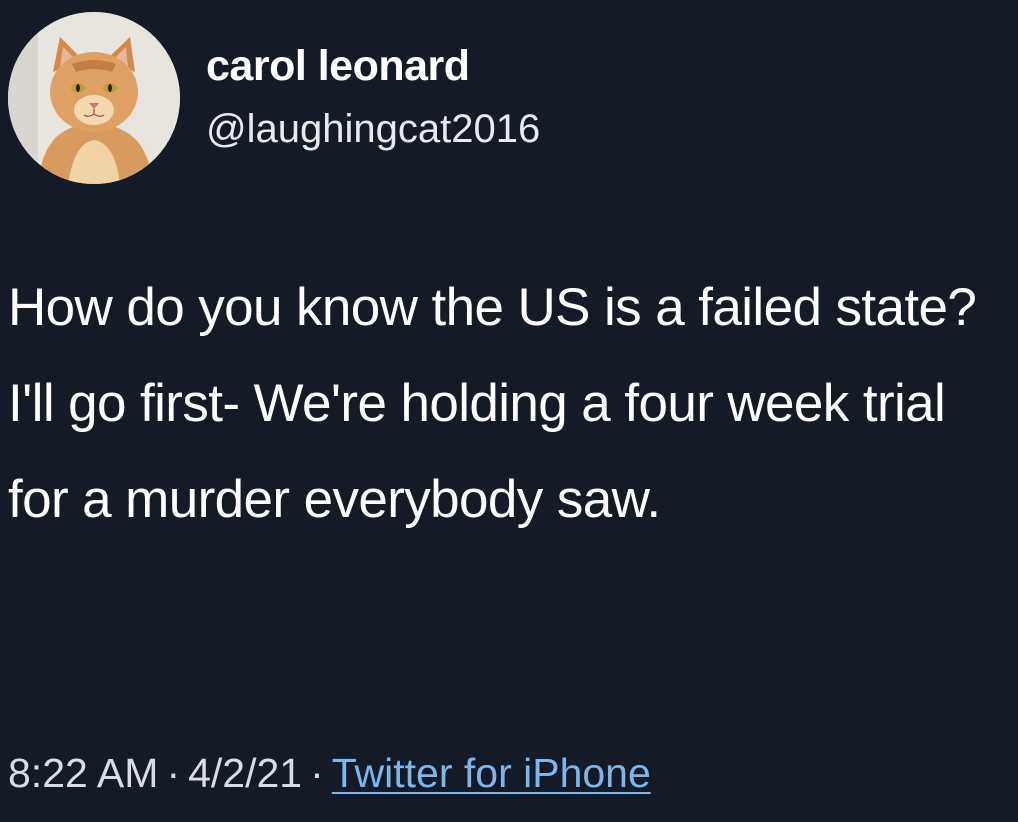 The width and height of the screenshot is (1018, 822). I want to click on cat-photo-icon, so click(94, 98).